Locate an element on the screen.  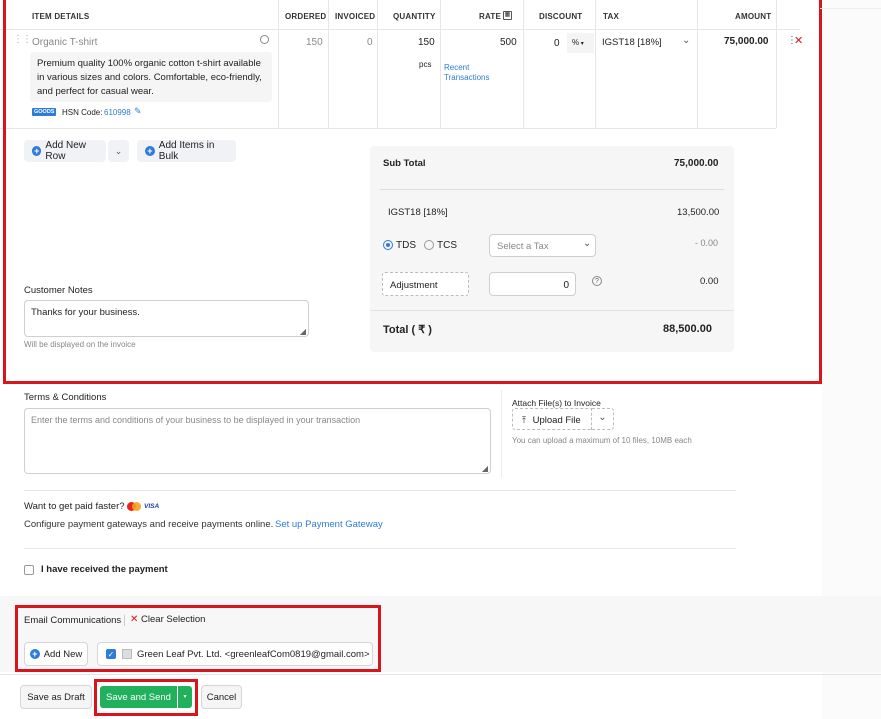
mastercard-icon is located at coordinates (134, 506).